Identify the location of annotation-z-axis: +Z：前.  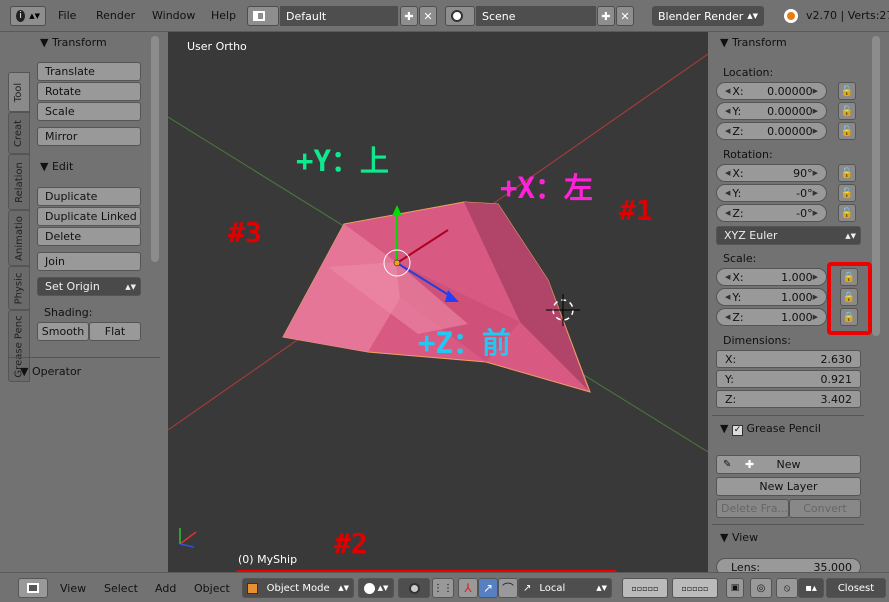
(464, 343).